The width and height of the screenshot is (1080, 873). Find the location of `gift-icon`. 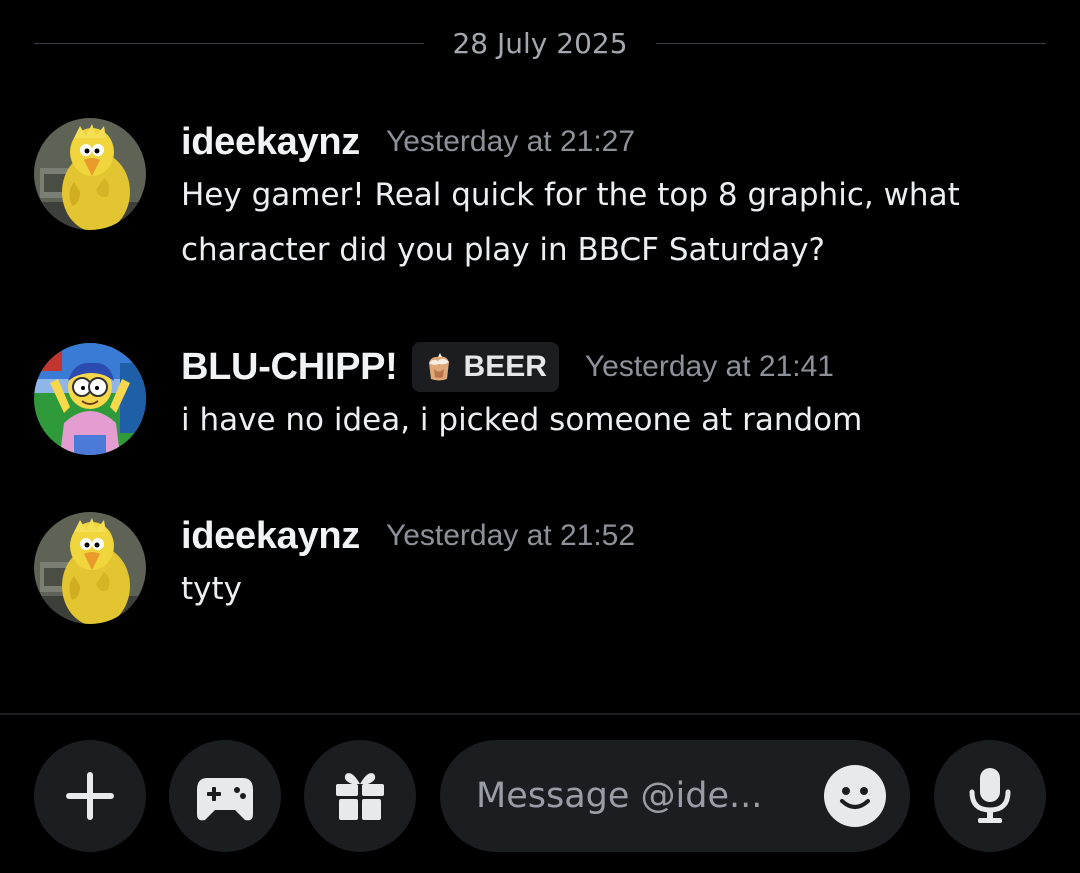

gift-icon is located at coordinates (360, 796).